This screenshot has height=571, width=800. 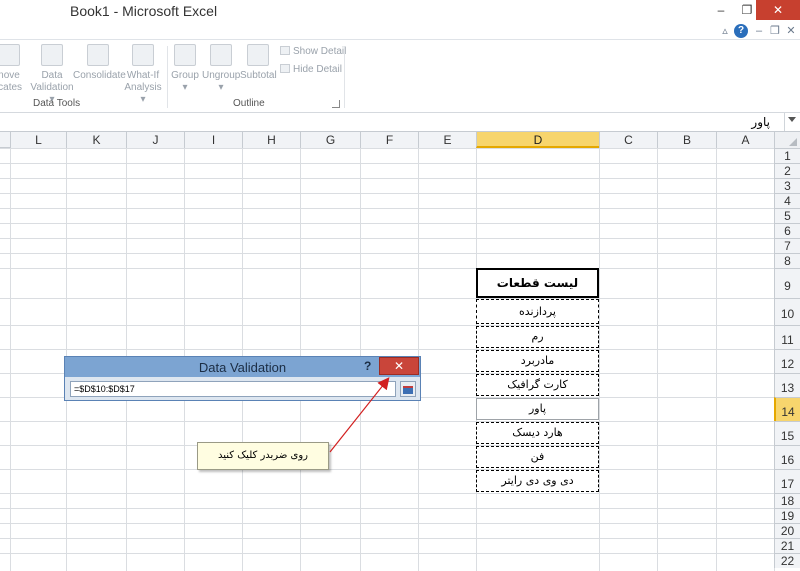 I want to click on formula-bar-expand-button, so click(x=792, y=122).